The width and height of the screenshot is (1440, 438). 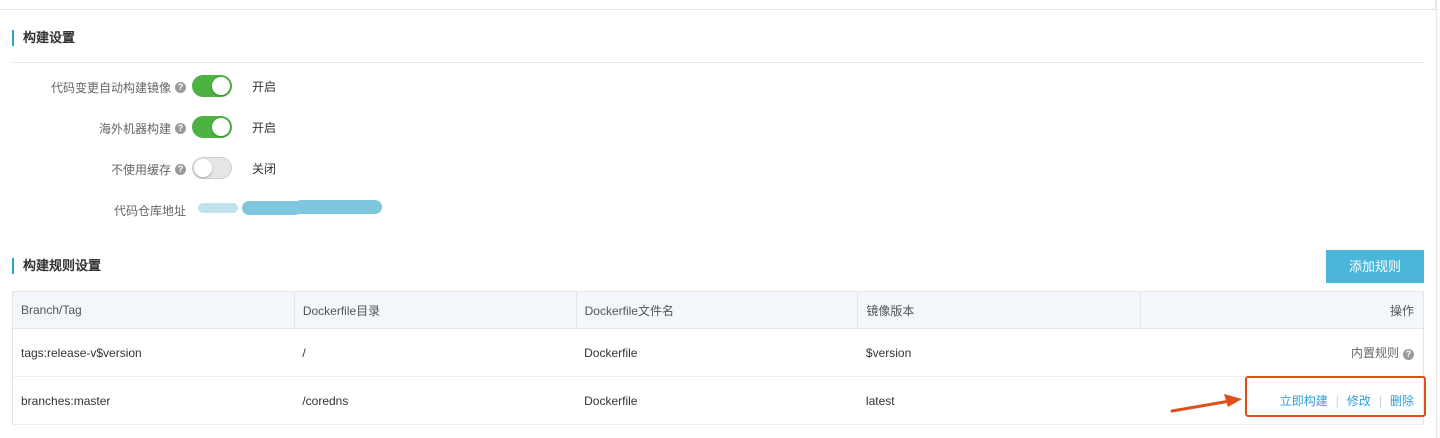 I want to click on column-header: 操作, so click(x=1282, y=310).